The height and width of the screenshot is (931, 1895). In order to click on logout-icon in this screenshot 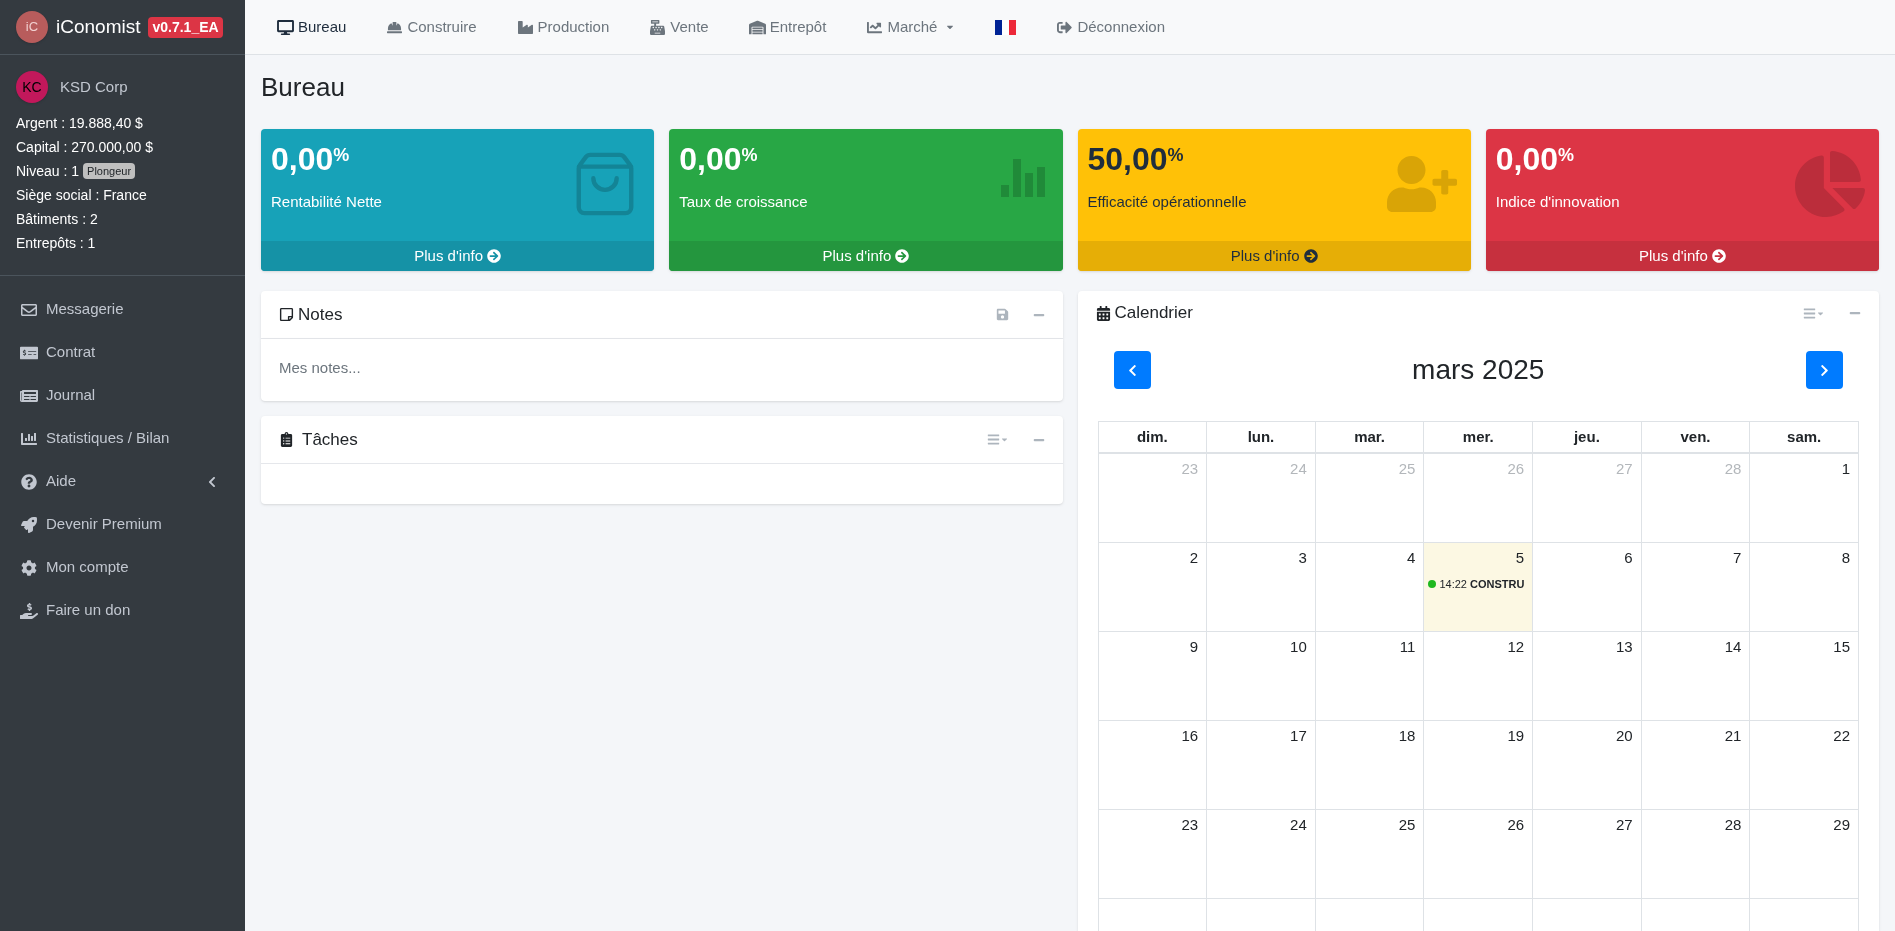, I will do `click(1065, 27)`.